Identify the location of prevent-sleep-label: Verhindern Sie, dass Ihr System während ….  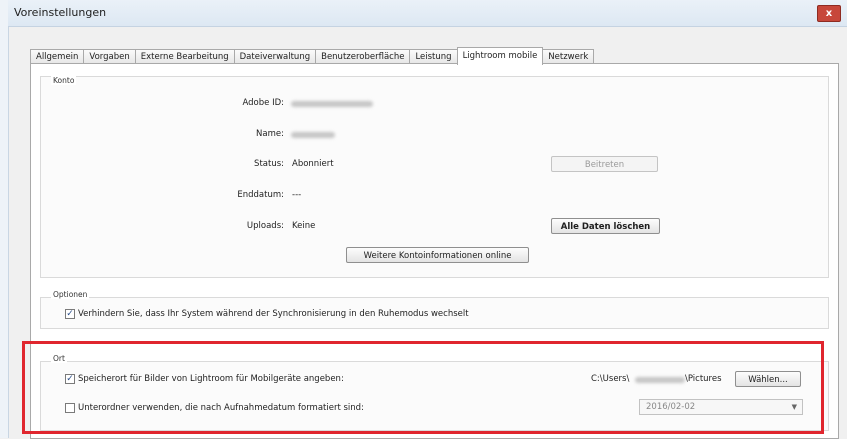
(273, 314).